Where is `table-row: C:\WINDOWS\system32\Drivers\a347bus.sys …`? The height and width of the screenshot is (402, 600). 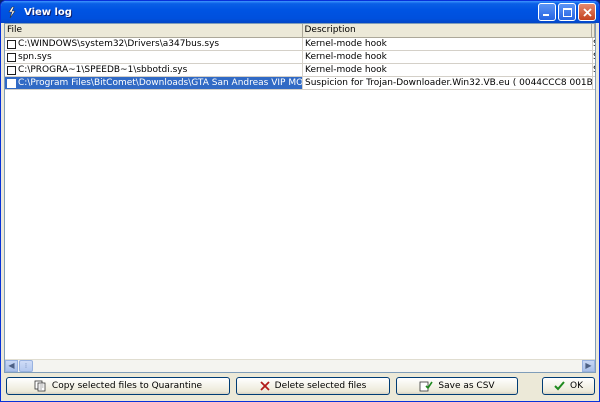 table-row: C:\WINDOWS\system32\Drivers\a347bus.sys … is located at coordinates (300, 44).